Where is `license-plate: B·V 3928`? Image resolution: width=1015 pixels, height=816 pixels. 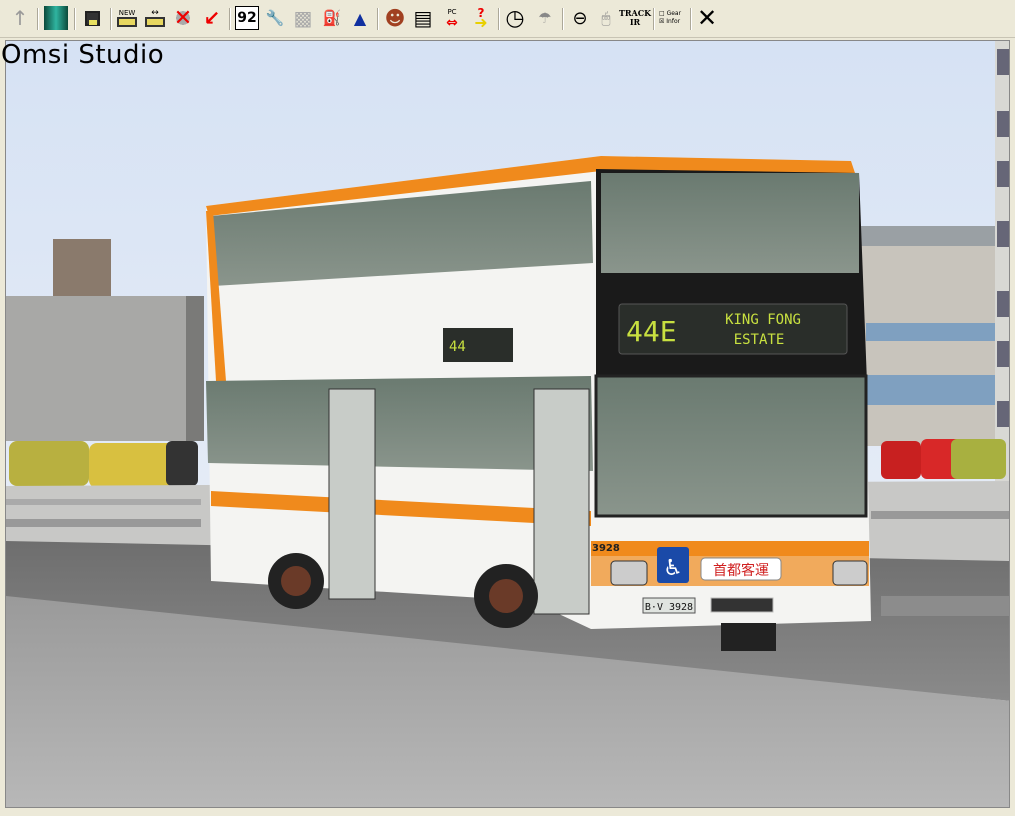 license-plate: B·V 3928 is located at coordinates (669, 607).